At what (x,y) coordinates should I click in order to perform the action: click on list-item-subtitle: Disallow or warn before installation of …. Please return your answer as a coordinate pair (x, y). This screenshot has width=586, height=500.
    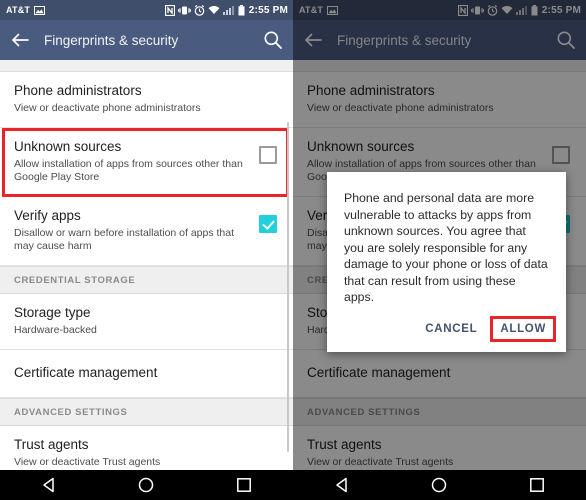
    Looking at the image, I should click on (124, 239).